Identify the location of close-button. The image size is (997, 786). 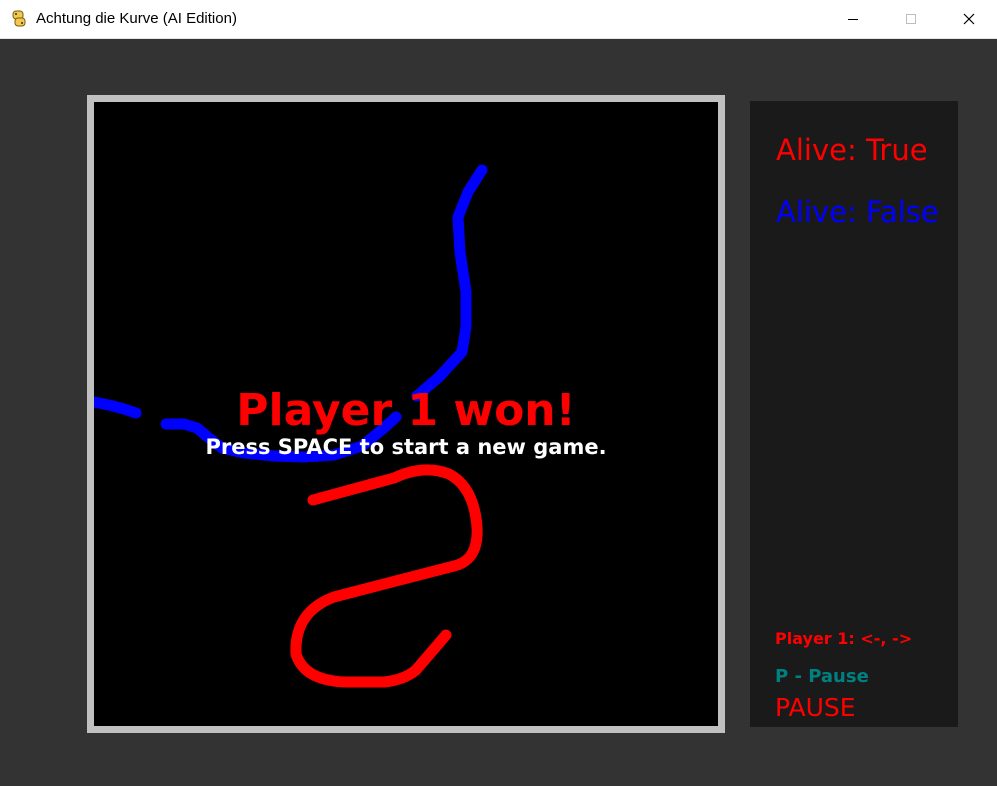
(968, 19).